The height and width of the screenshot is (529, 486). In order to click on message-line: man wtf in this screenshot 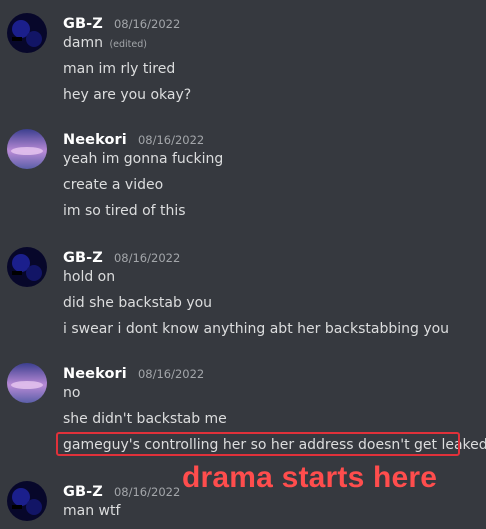, I will do `click(92, 511)`.